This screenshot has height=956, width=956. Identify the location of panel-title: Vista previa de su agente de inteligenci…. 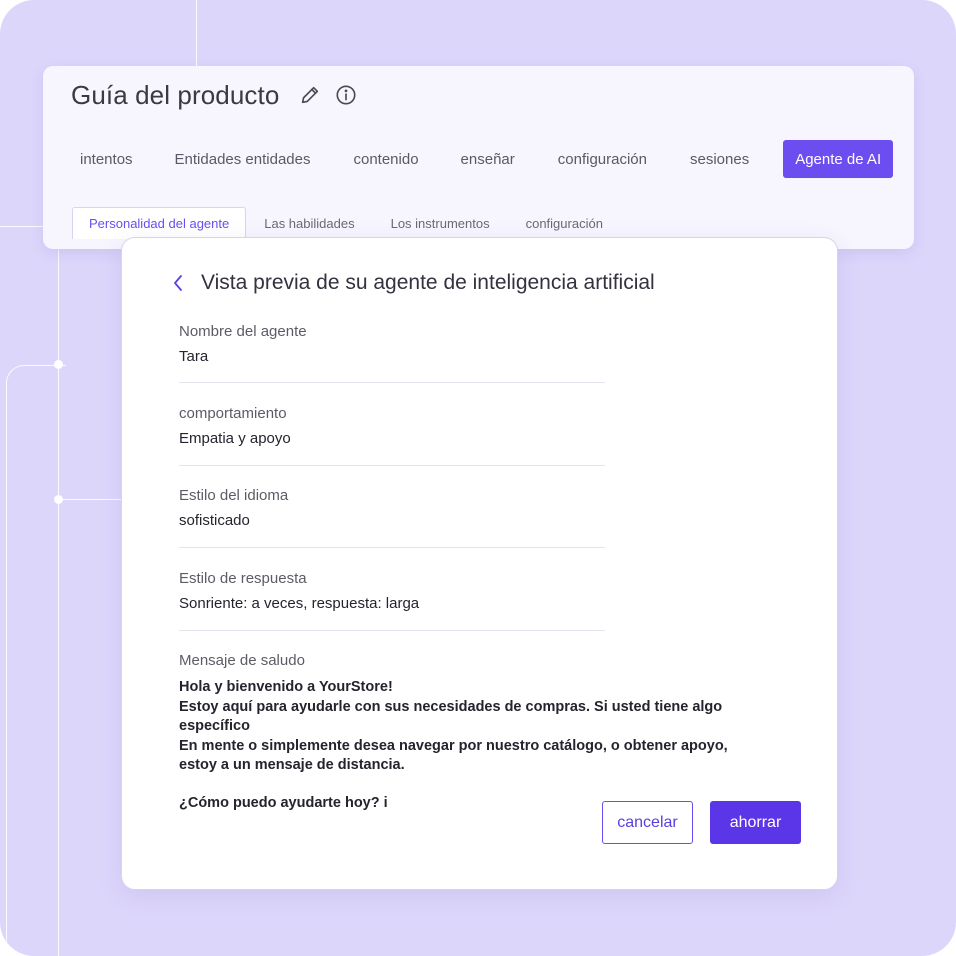
(428, 282).